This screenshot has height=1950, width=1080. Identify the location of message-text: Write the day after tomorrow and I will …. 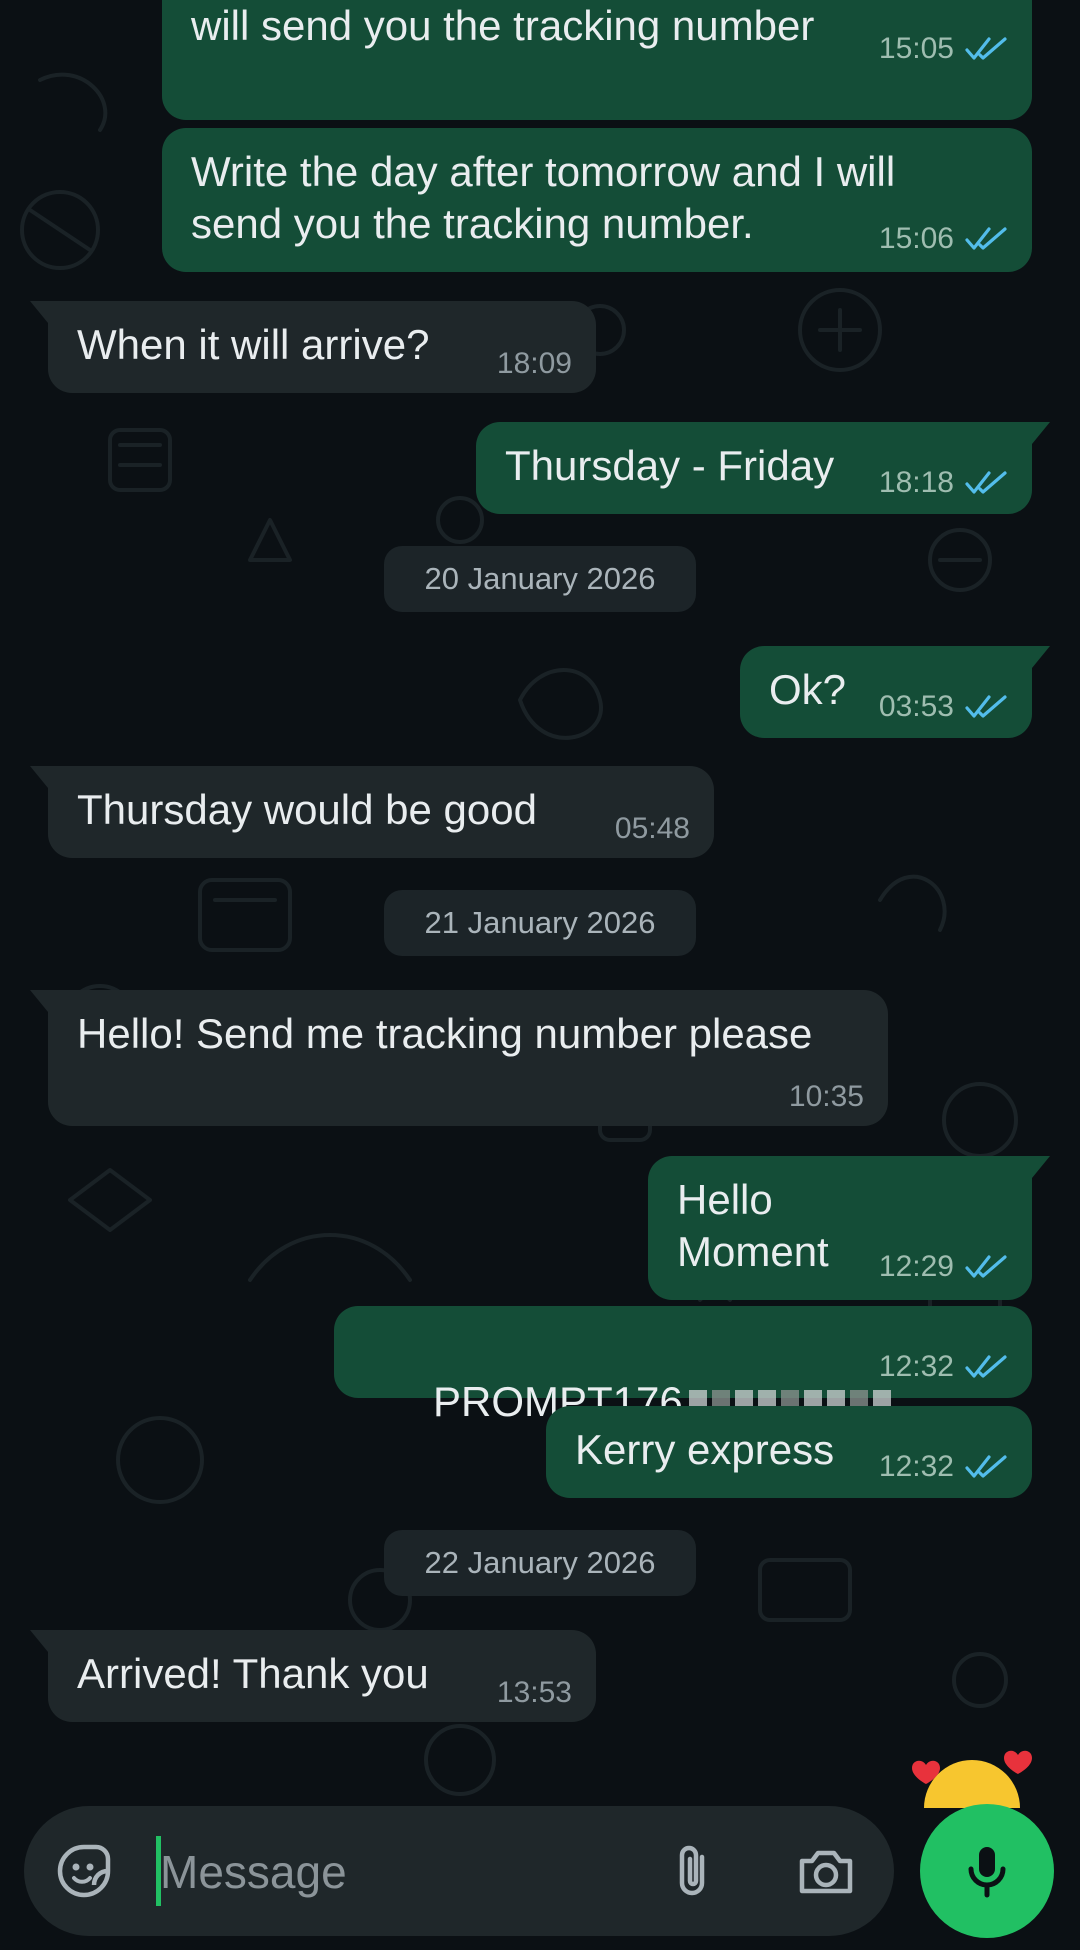
(543, 197).